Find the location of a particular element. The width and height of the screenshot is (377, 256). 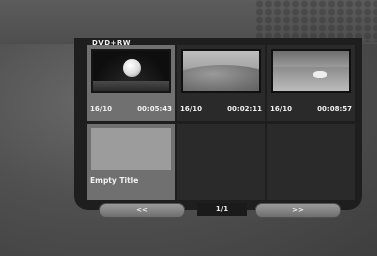

title-meta: 16/10 00:02:11 is located at coordinates (221, 111).